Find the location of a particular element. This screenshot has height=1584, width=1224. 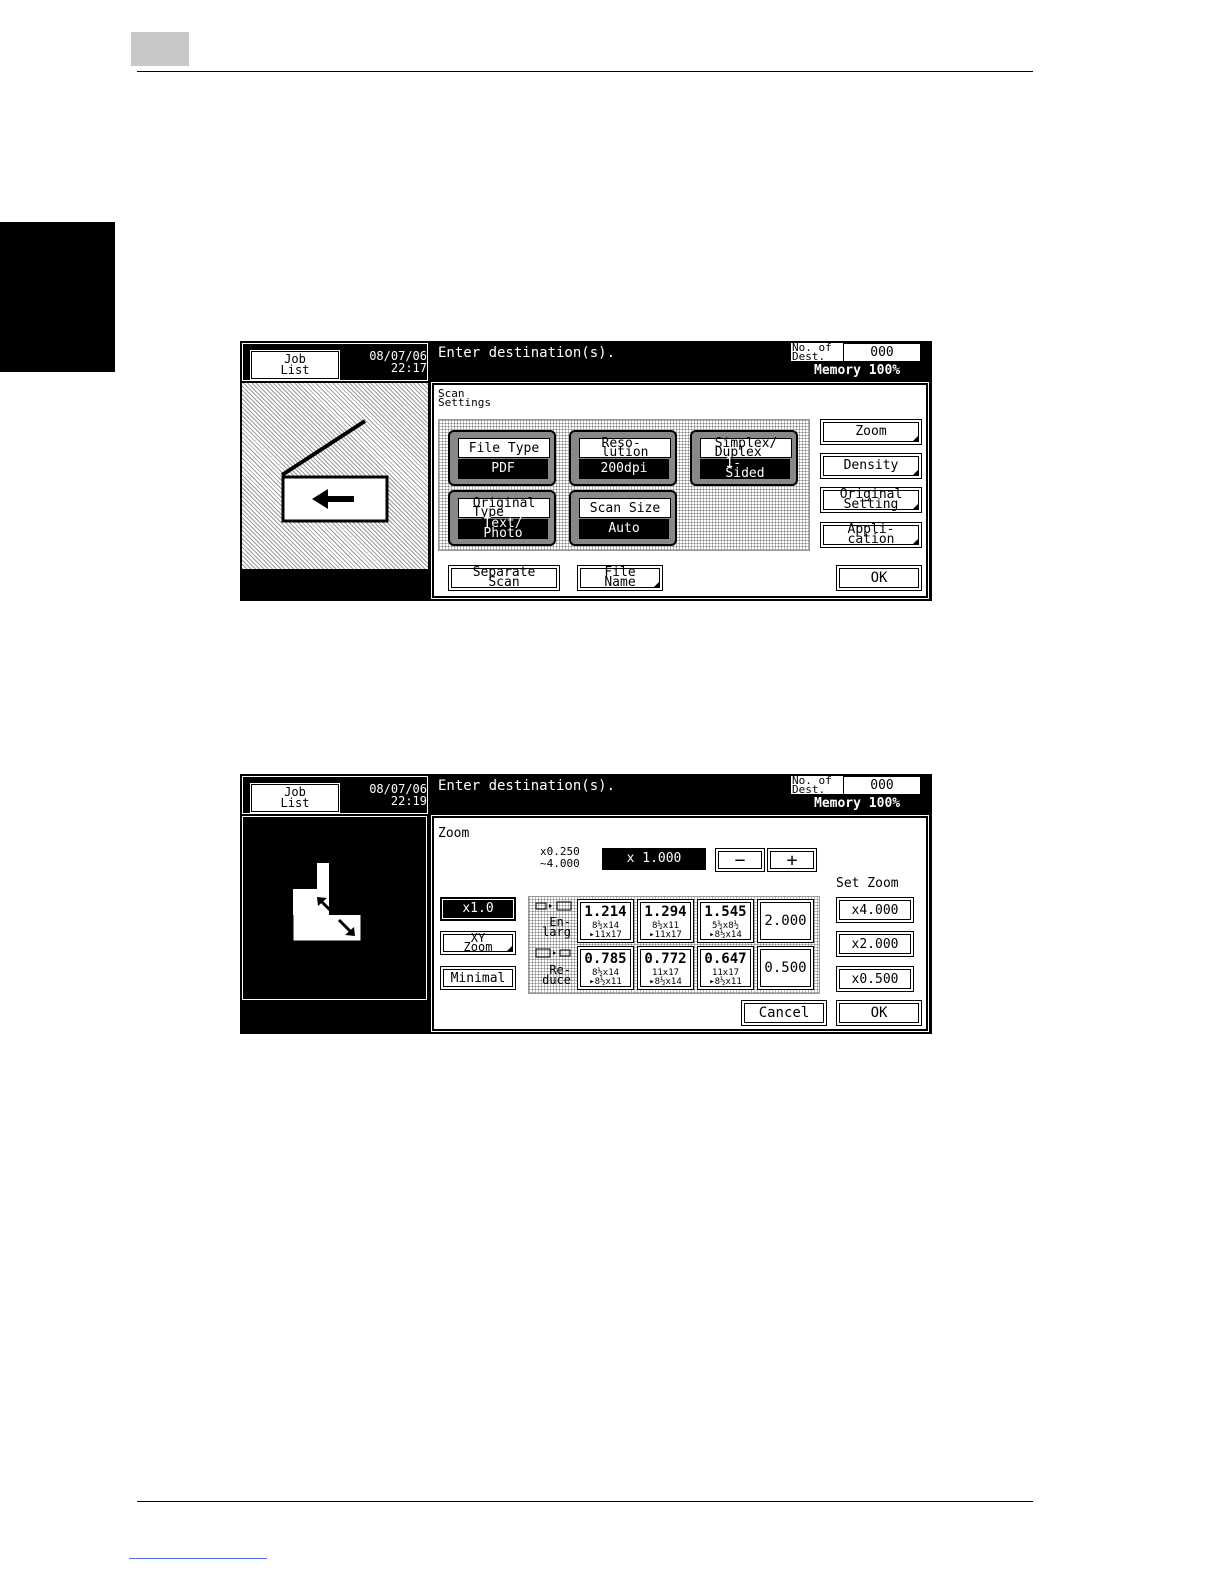

zoom-preview-icon is located at coordinates (327, 902).